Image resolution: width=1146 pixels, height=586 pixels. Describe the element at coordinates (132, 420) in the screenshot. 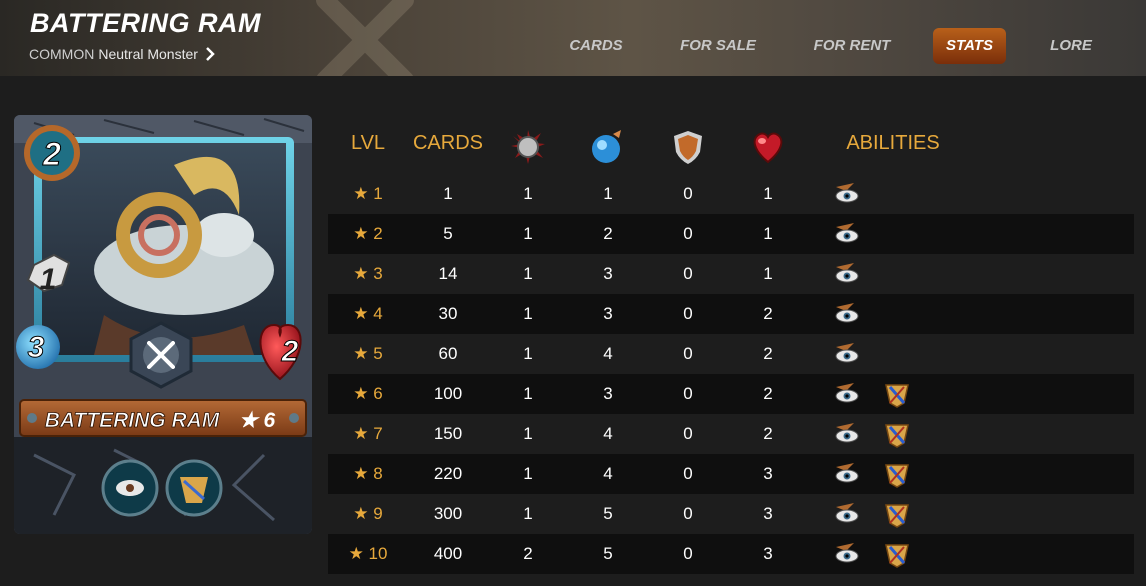

I see `card-name: BATTERING RAM` at that location.